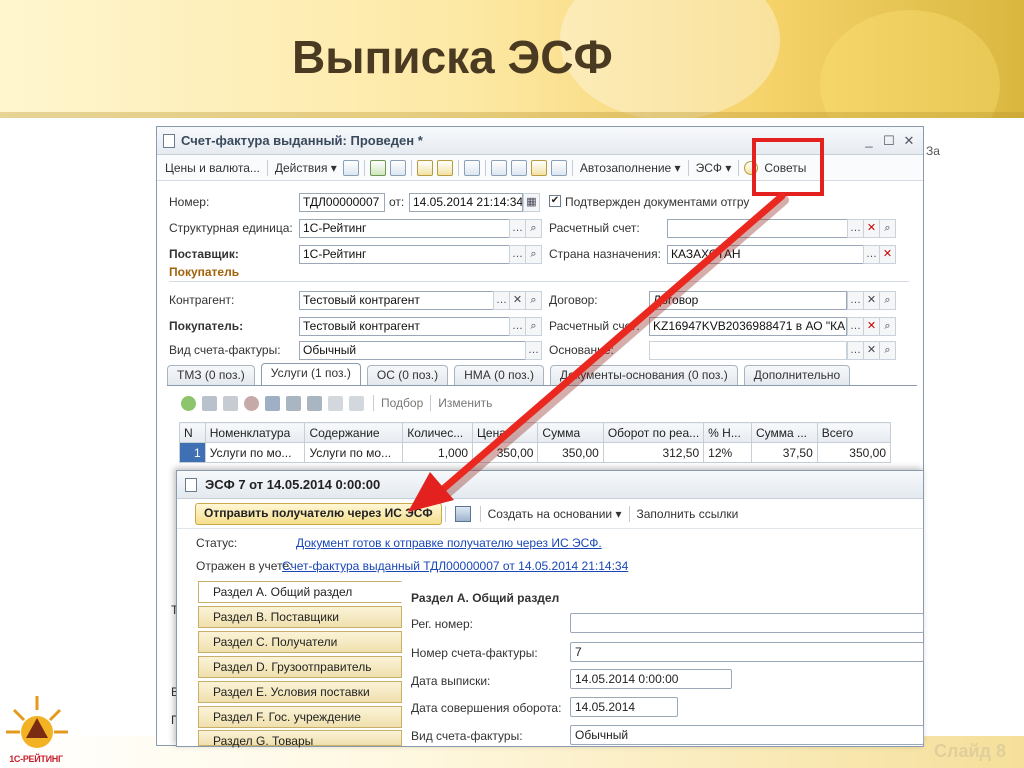 Image resolution: width=1024 pixels, height=768 pixels. Describe the element at coordinates (887, 350) in the screenshot. I see `basis-search-icon: ⌕` at that location.